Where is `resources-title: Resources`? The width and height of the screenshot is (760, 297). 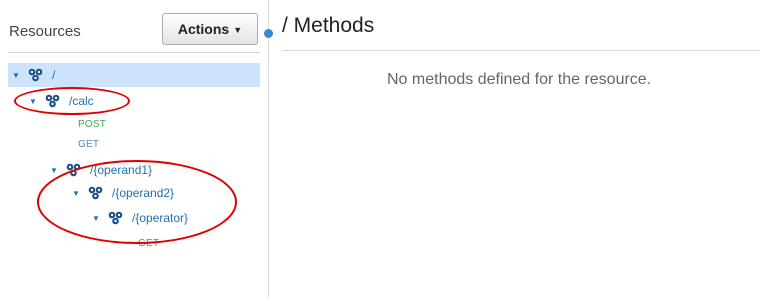 resources-title: Resources is located at coordinates (45, 31).